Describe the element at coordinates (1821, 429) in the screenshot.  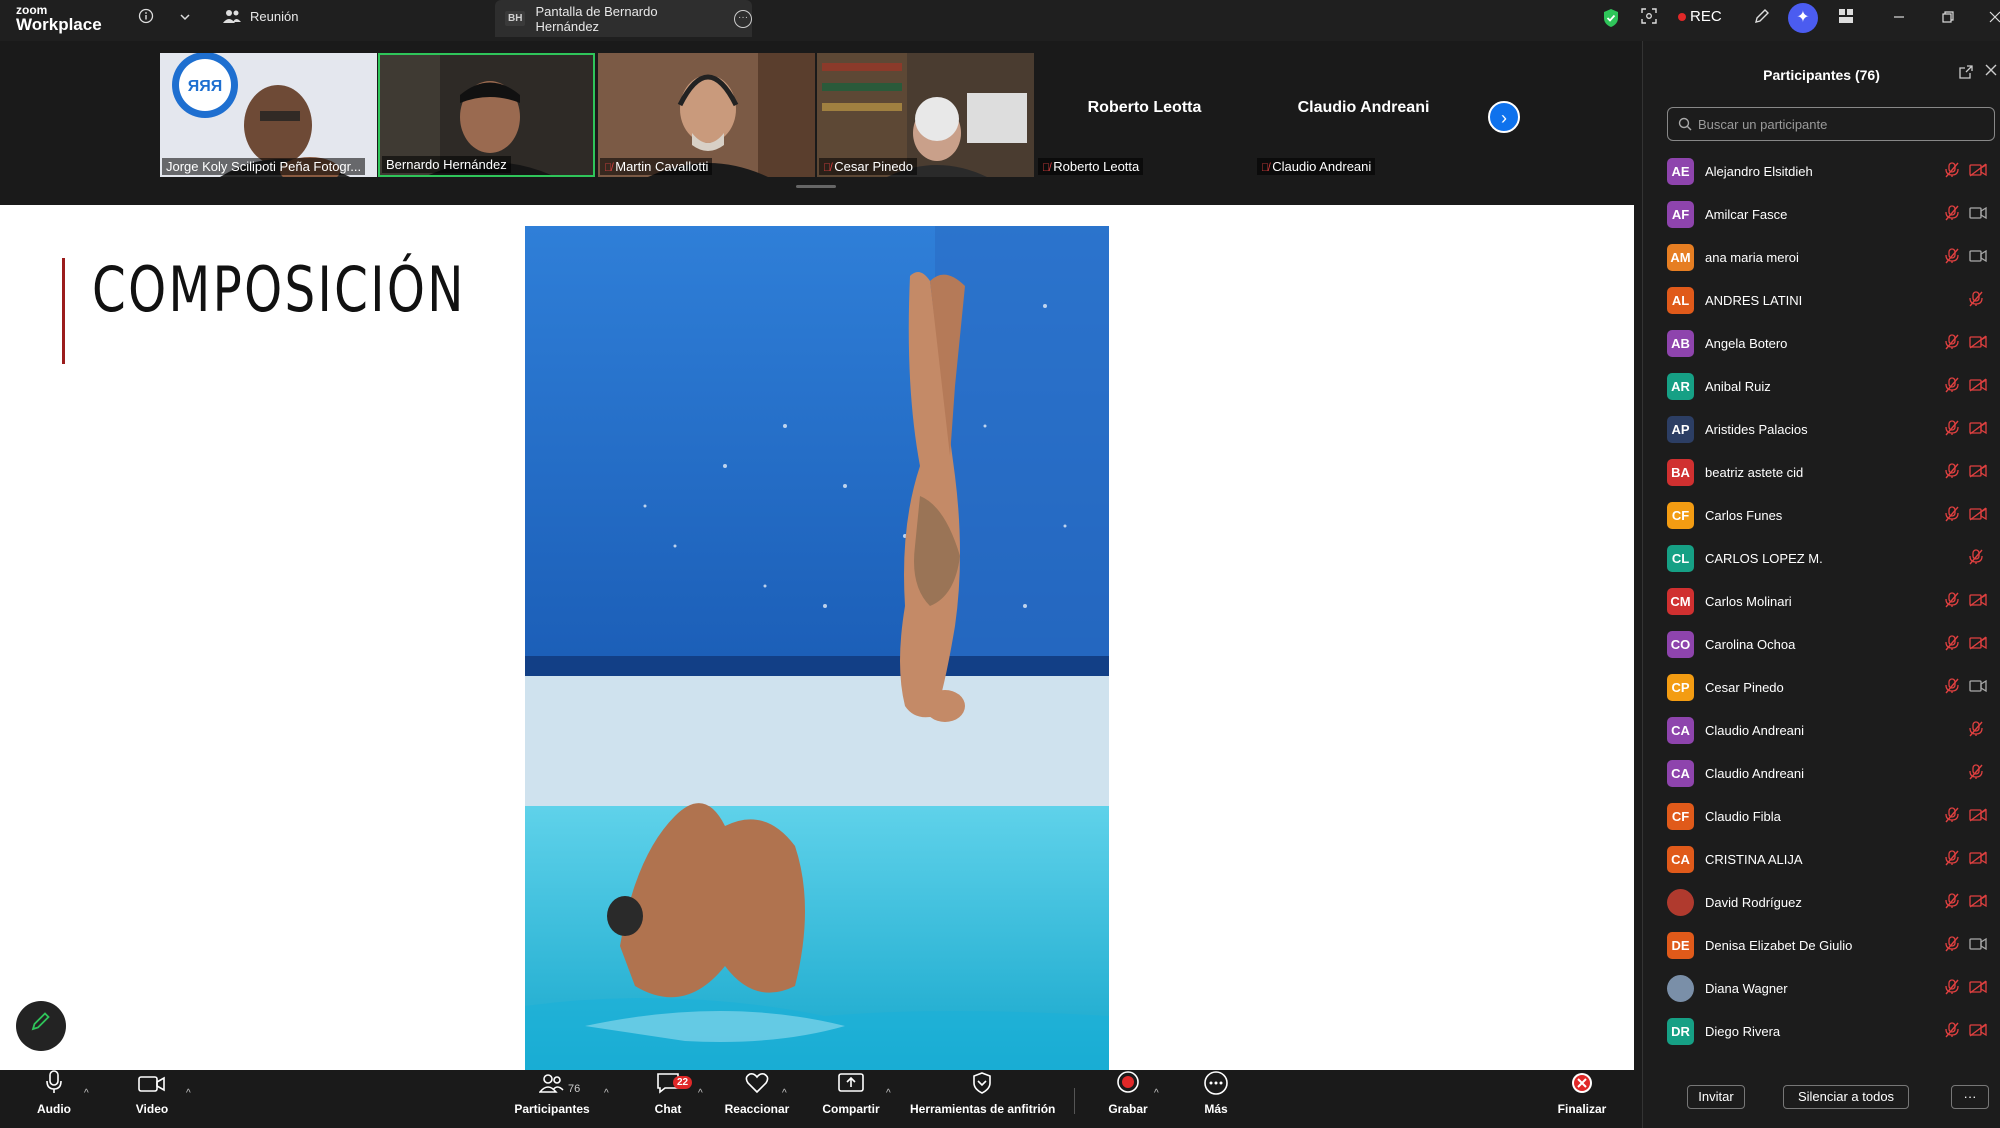
I see `participant-row: AP Aristides Palacios` at that location.